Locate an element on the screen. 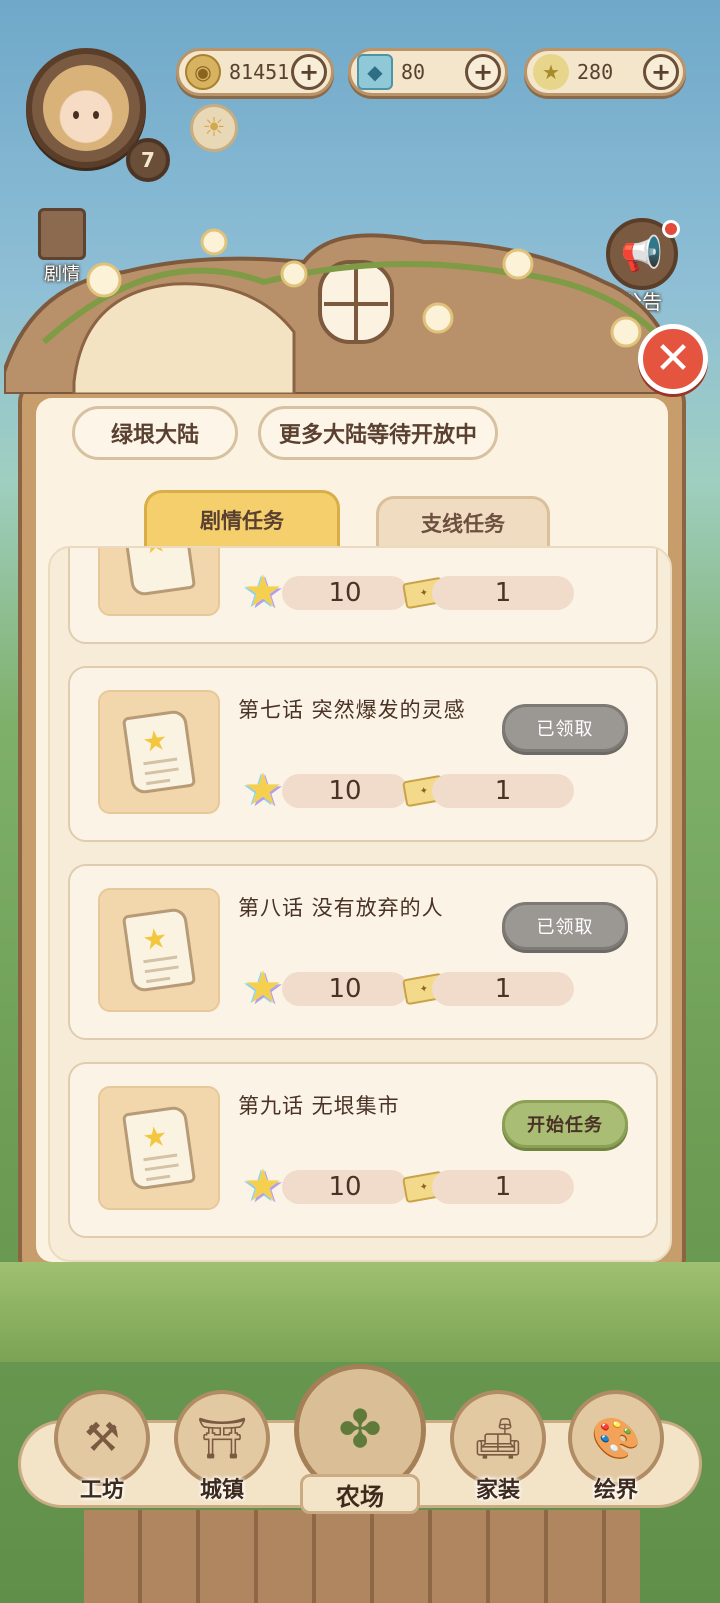  quest-card: ★ 第九话 无垠集市 开始任务 ★ 10 ✦ 1 is located at coordinates (363, 1150).